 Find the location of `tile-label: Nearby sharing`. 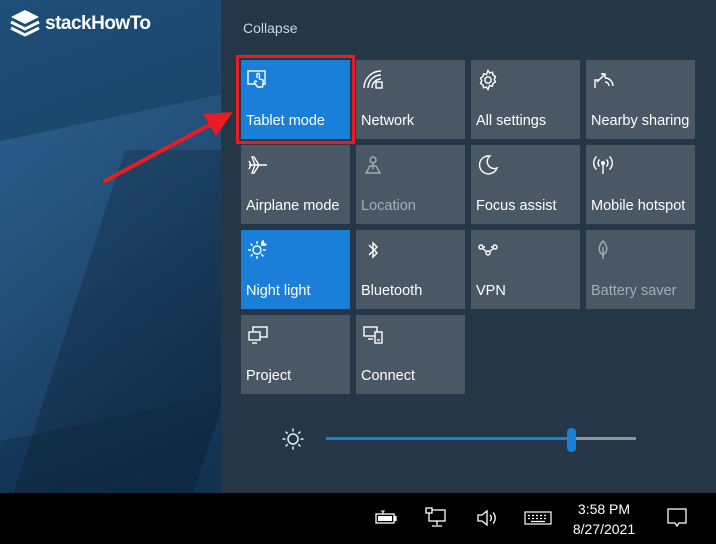

tile-label: Nearby sharing is located at coordinates (640, 121).